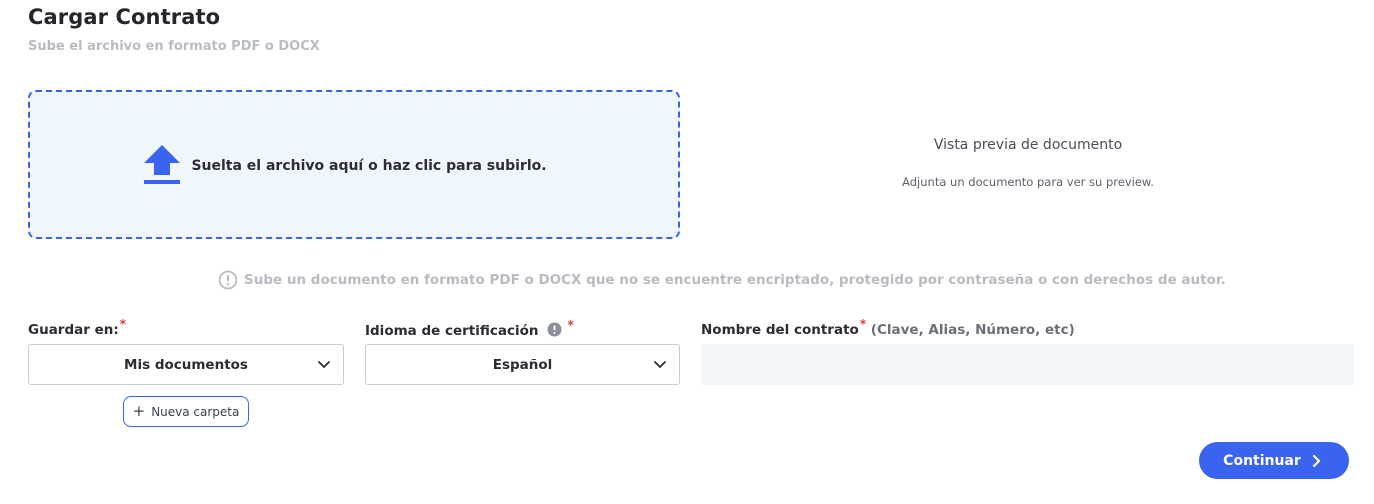 Image resolution: width=1374 pixels, height=504 pixels. I want to click on save-in-select: Mis documentos, so click(186, 364).